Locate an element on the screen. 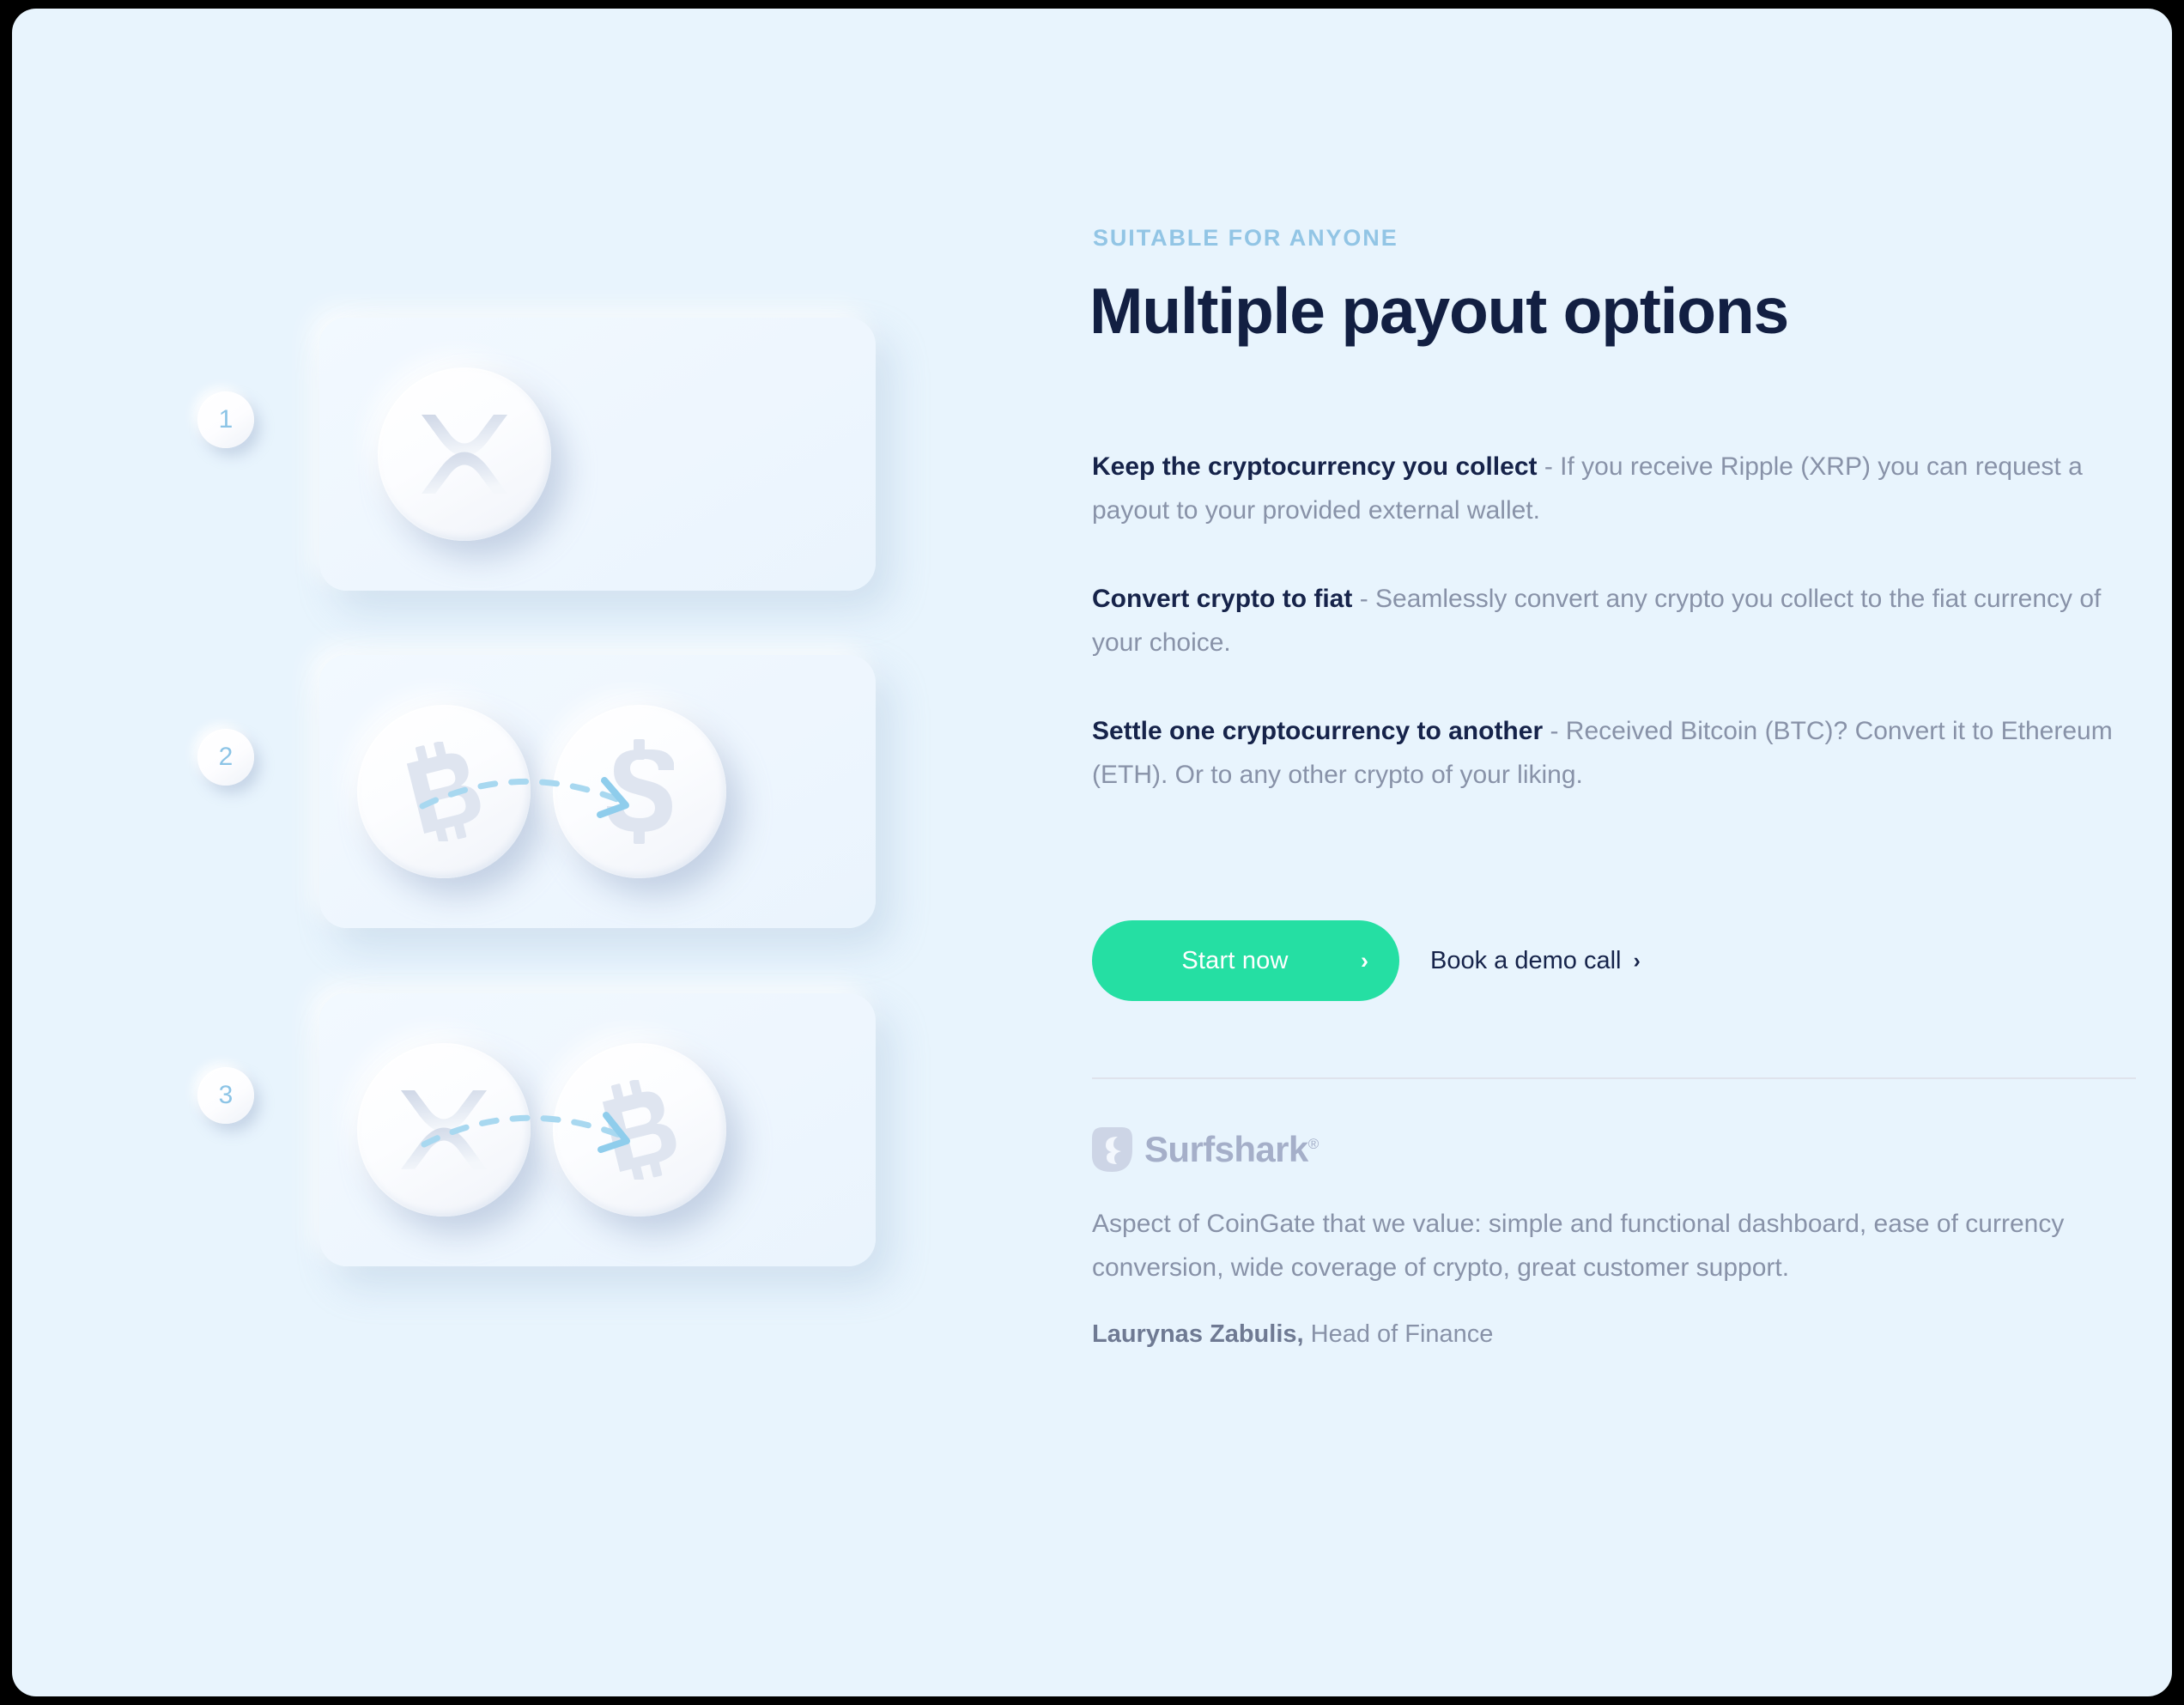  coin-xrp-source is located at coordinates (444, 1130).